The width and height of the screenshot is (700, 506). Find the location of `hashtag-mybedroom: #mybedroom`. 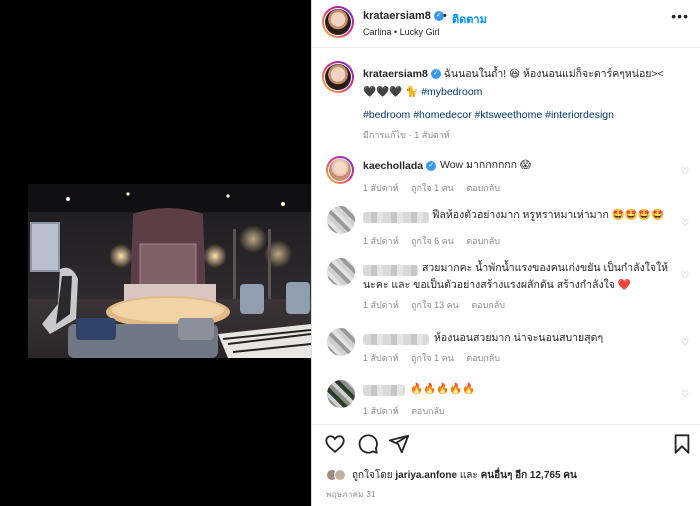

hashtag-mybedroom: #mybedroom is located at coordinates (451, 92).